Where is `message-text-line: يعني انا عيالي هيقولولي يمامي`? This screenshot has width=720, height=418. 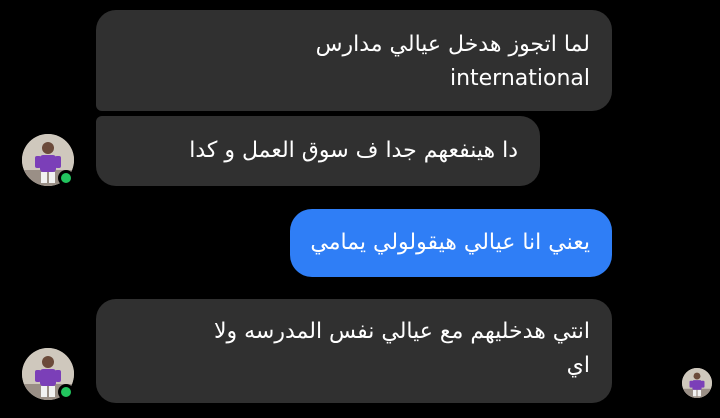
message-text-line: يعني انا عيالي هيقولولي يمامي is located at coordinates (450, 242).